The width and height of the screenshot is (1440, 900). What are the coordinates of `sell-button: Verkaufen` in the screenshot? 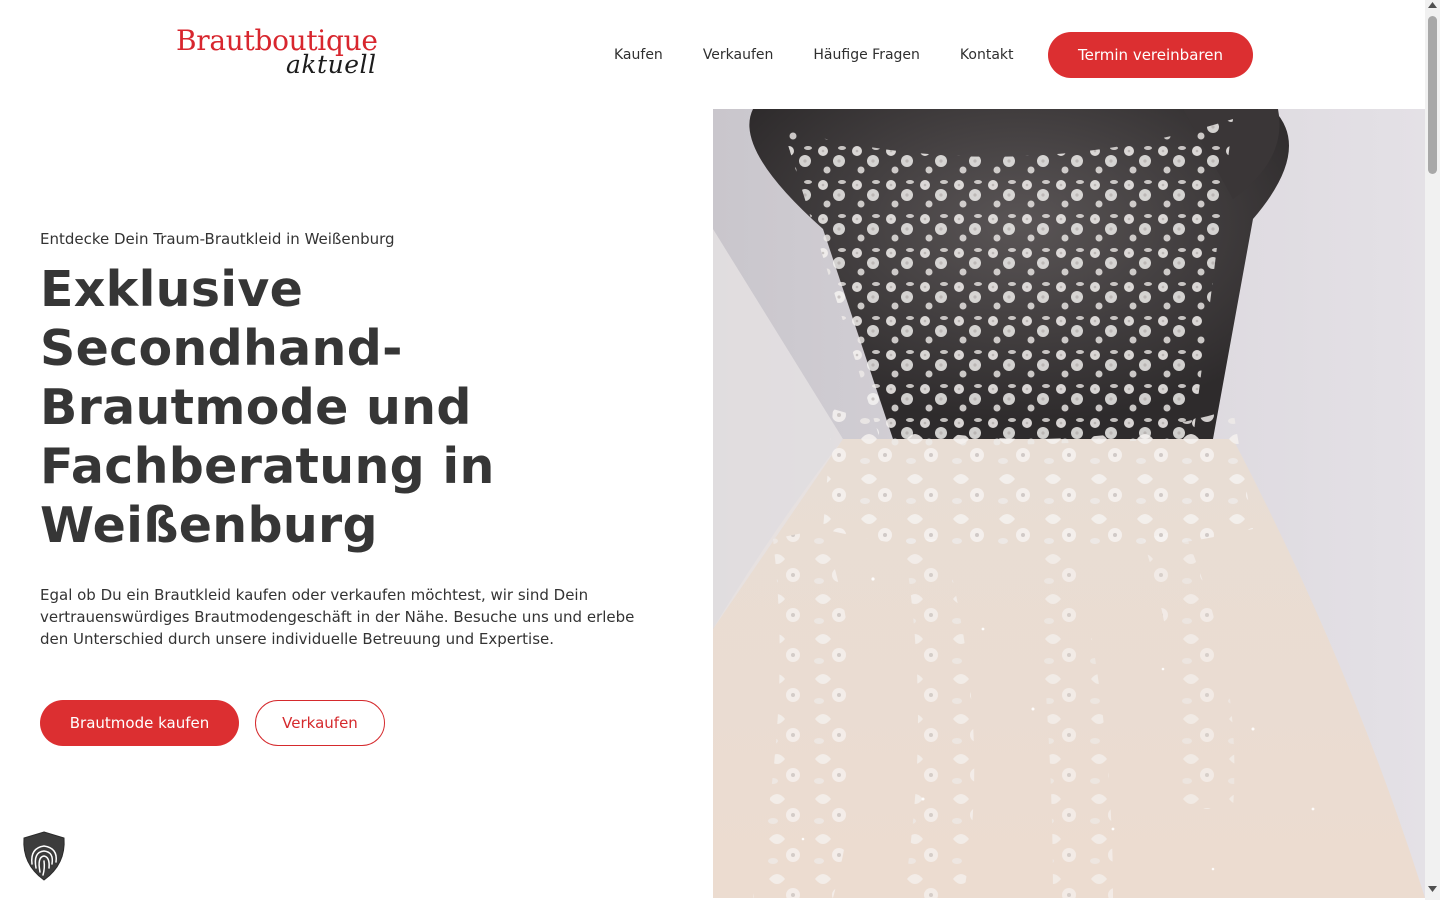 It's located at (320, 723).